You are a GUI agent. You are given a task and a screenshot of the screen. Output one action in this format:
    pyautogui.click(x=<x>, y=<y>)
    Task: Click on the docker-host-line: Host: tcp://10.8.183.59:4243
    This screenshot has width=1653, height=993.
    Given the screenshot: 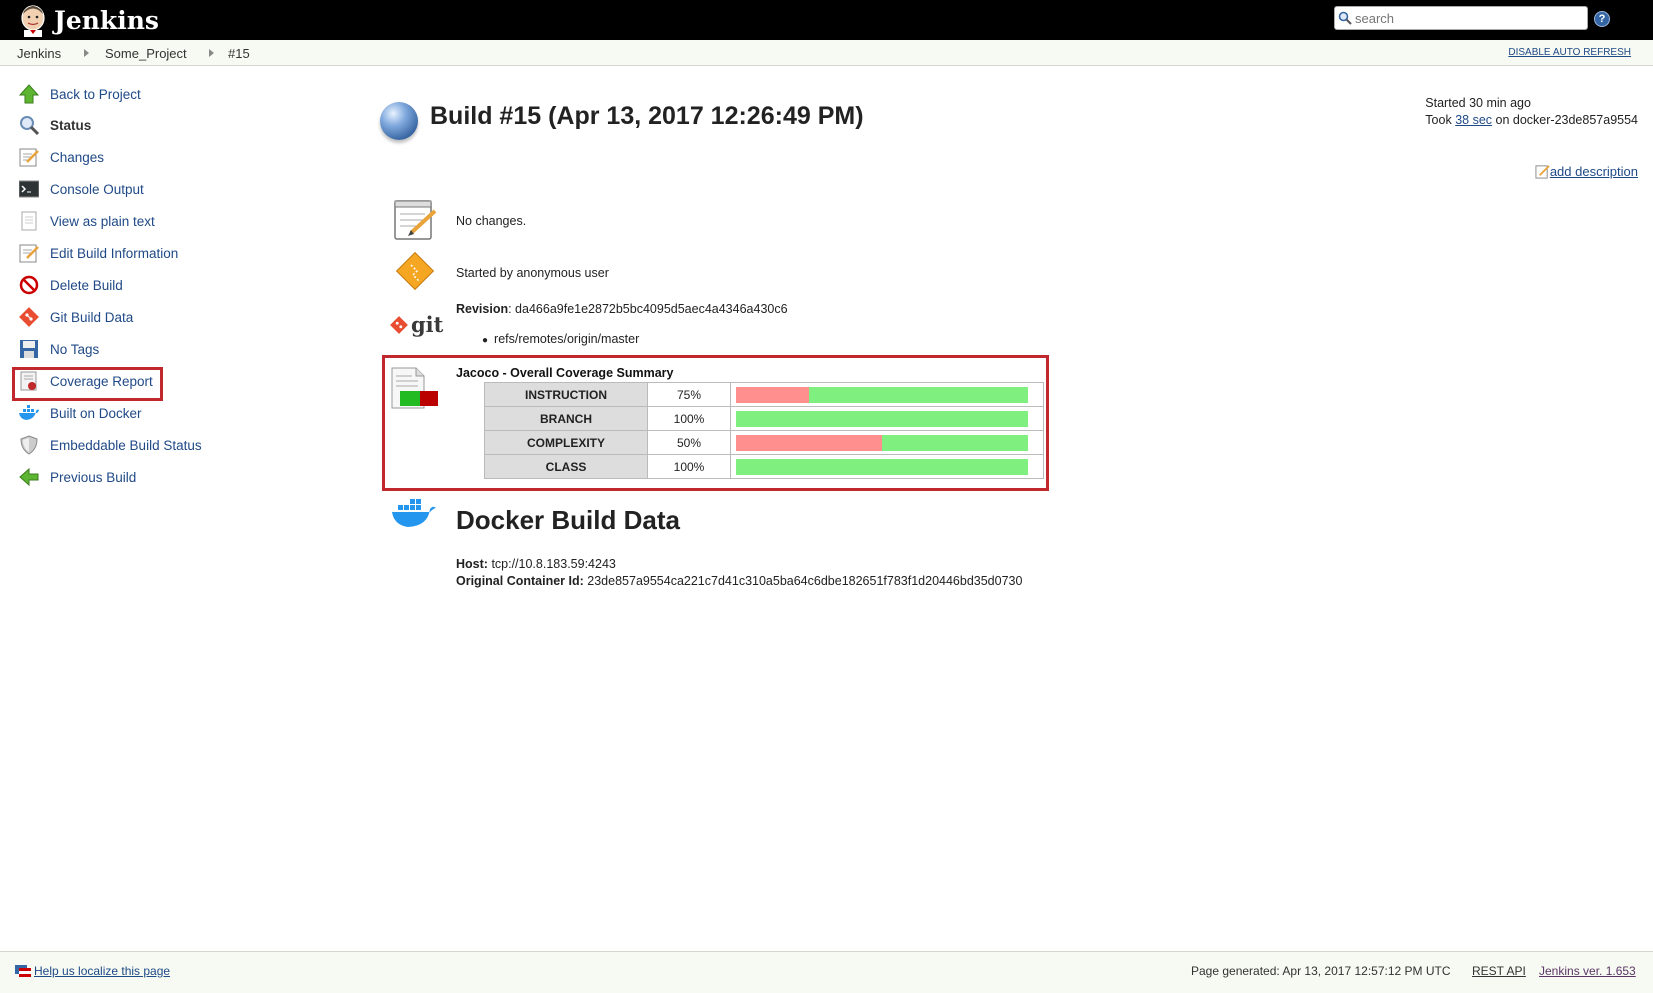 What is the action you would take?
    pyautogui.click(x=536, y=564)
    